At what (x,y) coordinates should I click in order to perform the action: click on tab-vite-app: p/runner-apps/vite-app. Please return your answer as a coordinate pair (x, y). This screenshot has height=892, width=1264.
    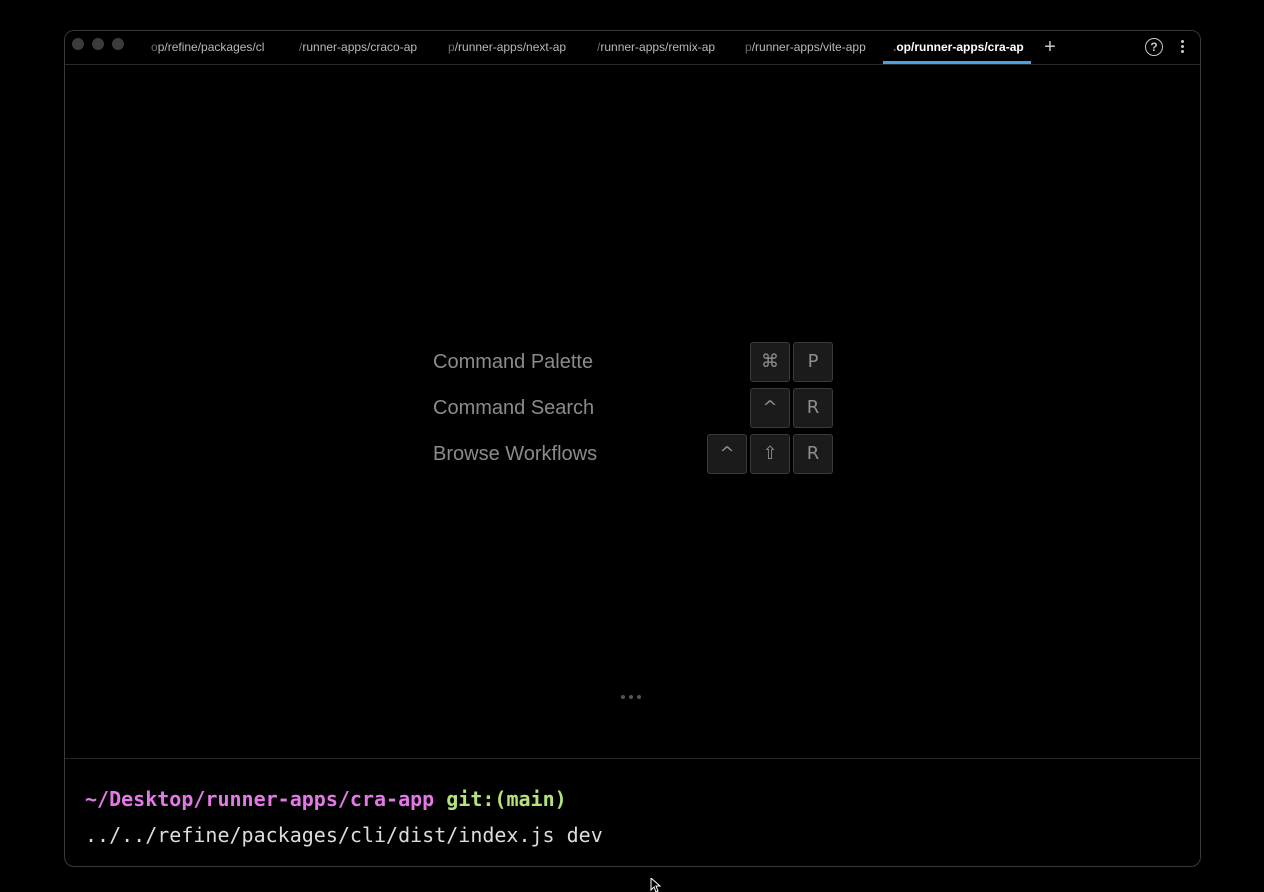
    Looking at the image, I should click on (808, 47).